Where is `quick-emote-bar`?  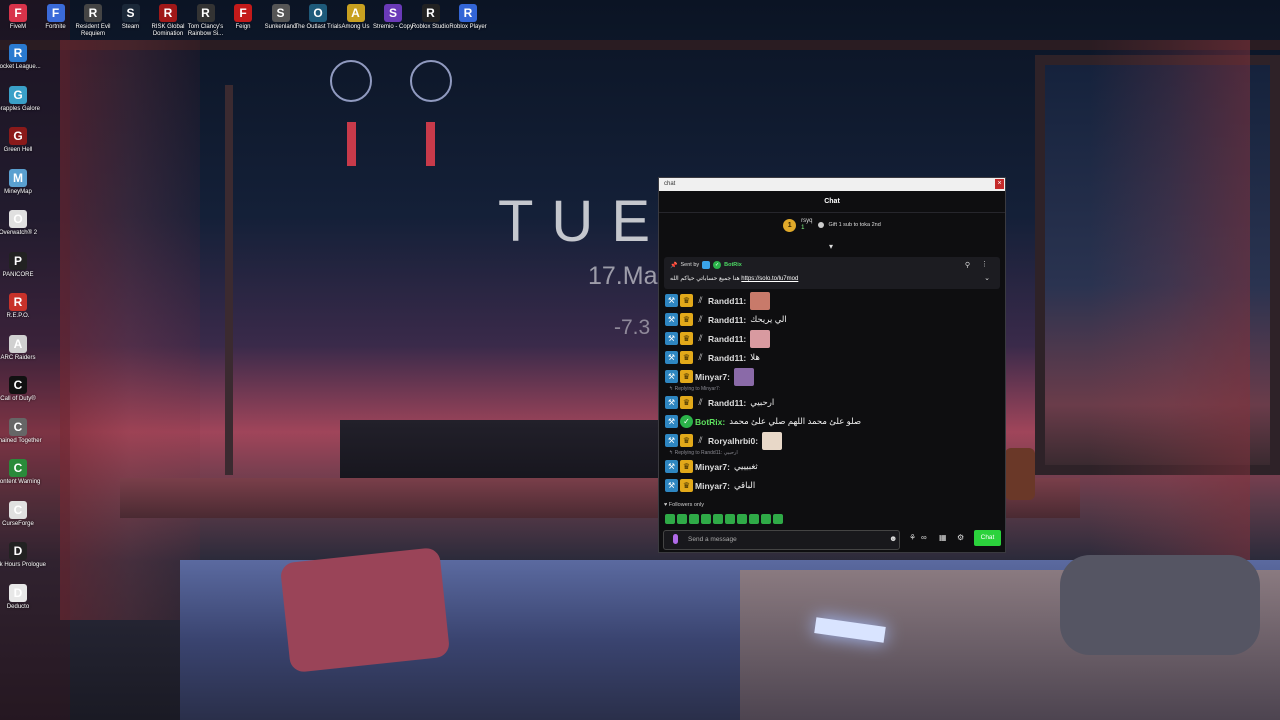 quick-emote-bar is located at coordinates (724, 519).